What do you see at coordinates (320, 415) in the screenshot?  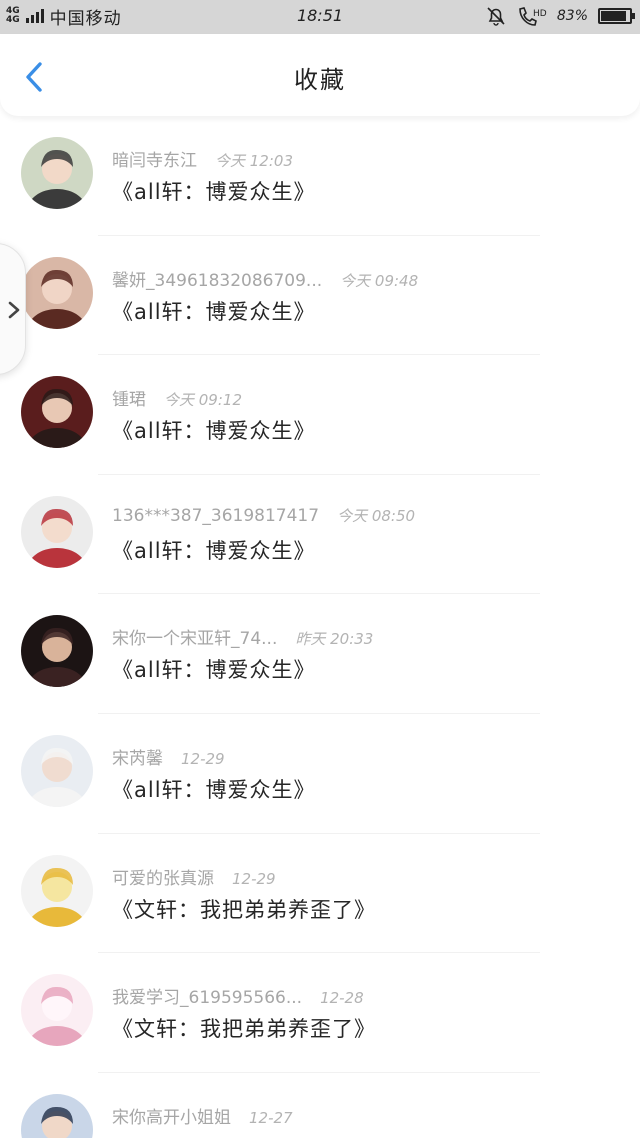 I see `favorite-item: 锺珺 今天 09:12 《all轩：博爱众生》` at bounding box center [320, 415].